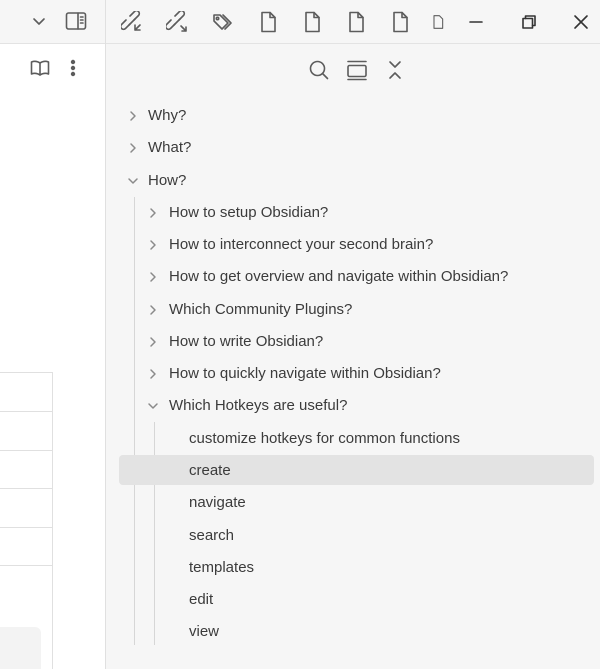  I want to click on collapse-all-icon, so click(395, 70).